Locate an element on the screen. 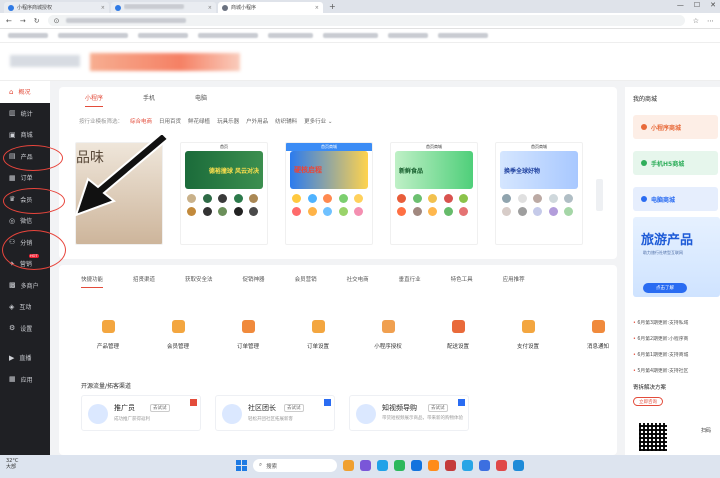 Image resolution: width=720 pixels, height=478 pixels. promo-card-community: 社区团长 去试试 轻松开团社区拓展新客 is located at coordinates (275, 413).